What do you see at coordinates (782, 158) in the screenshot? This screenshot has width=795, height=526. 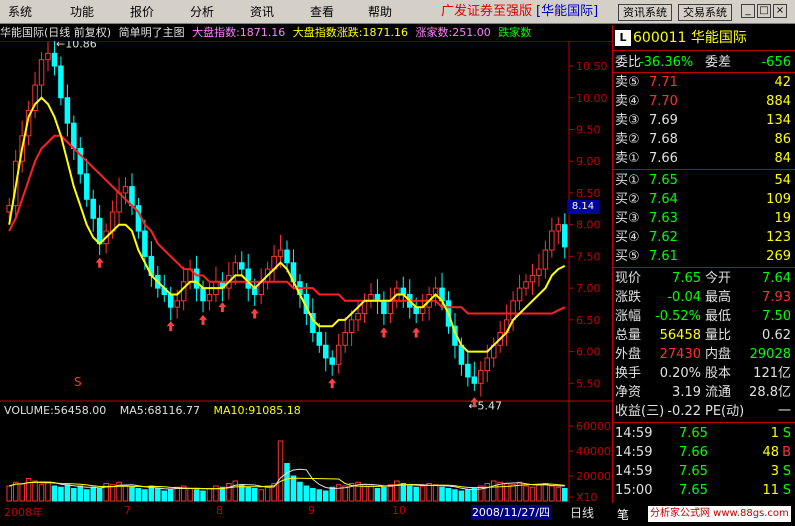 I see `sell-volume: 84` at bounding box center [782, 158].